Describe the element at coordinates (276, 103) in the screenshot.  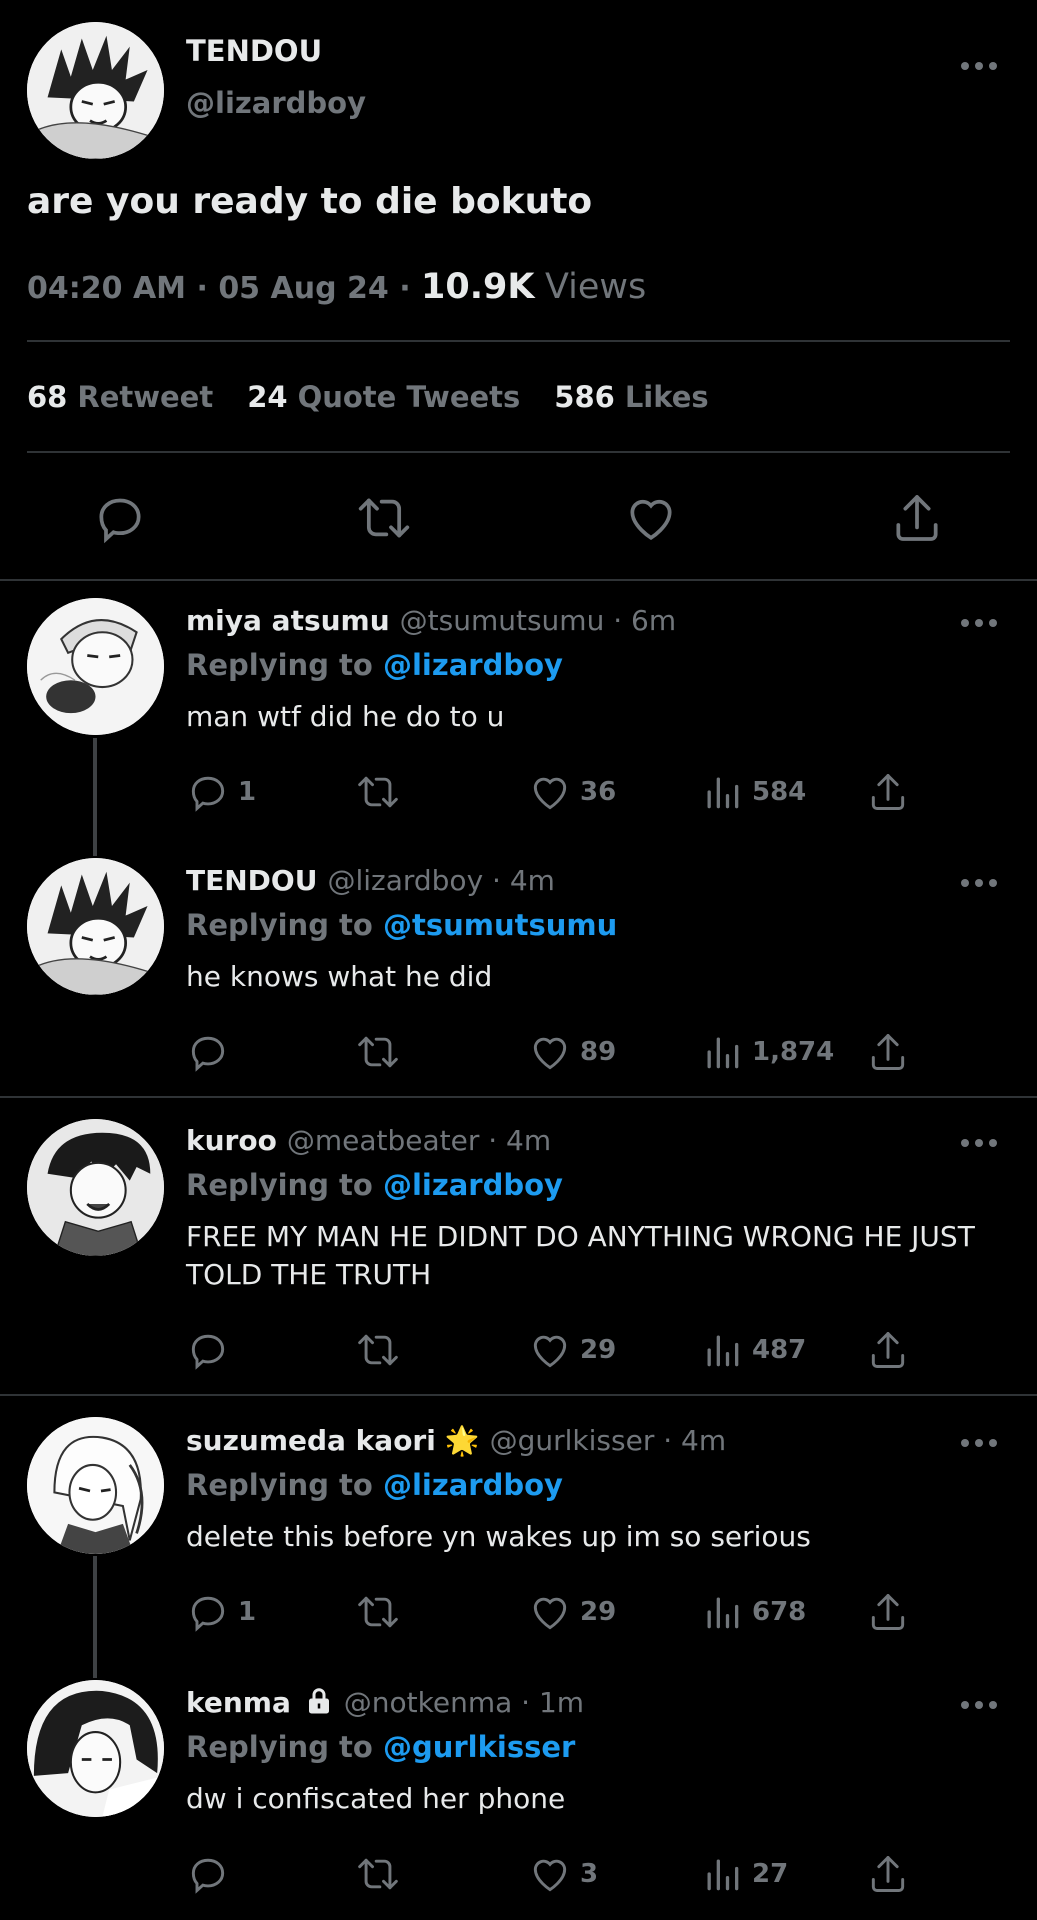
I see `author-handle: @lizardboy` at that location.